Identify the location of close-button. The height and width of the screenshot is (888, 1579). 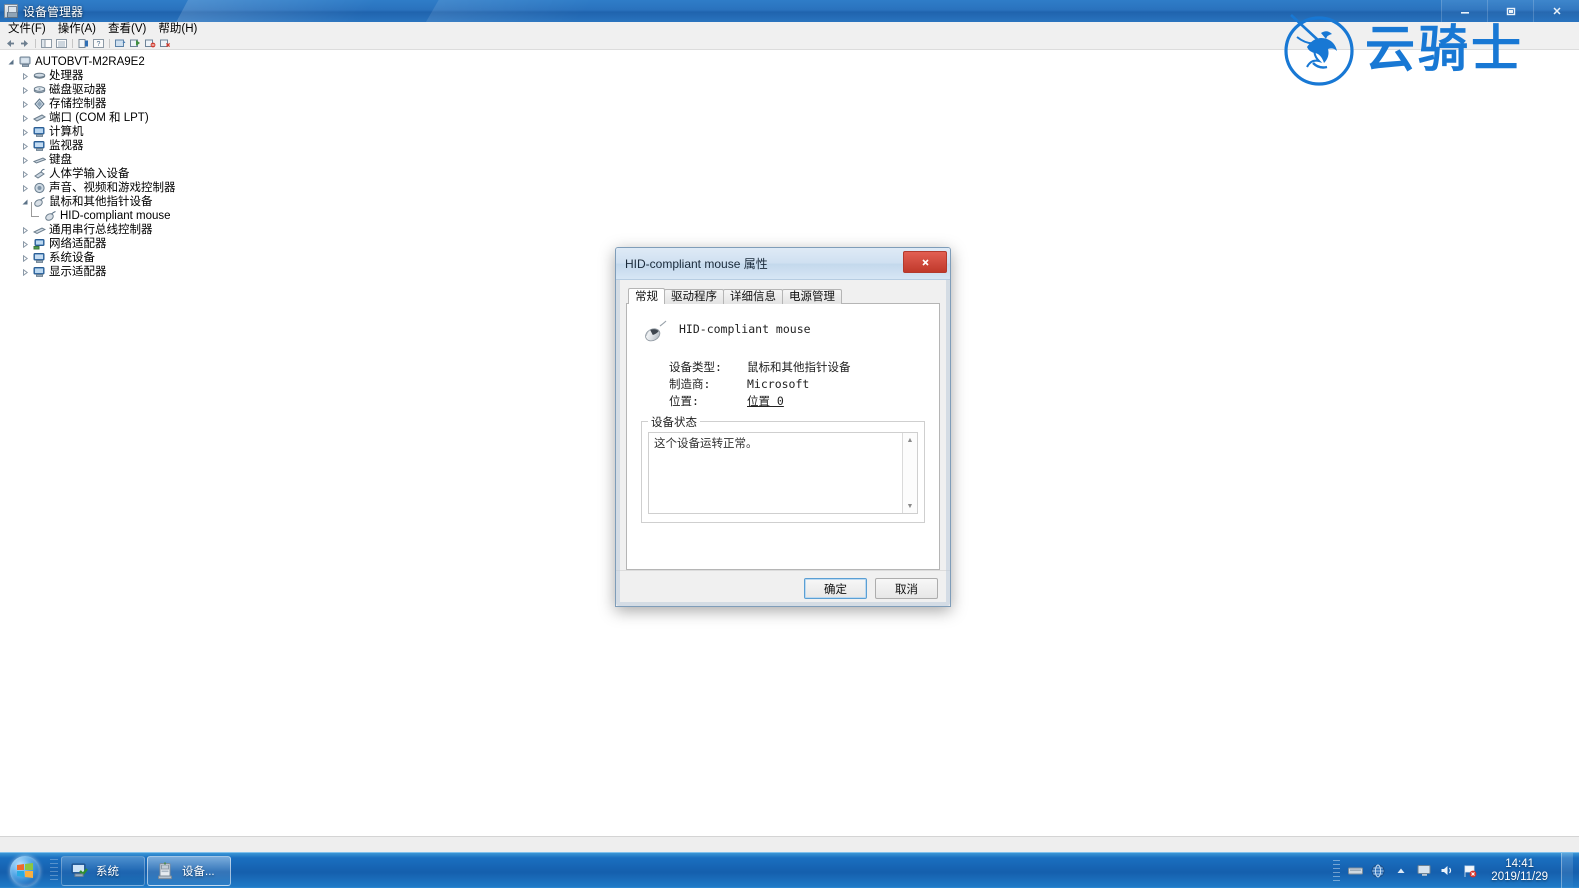
(1556, 11).